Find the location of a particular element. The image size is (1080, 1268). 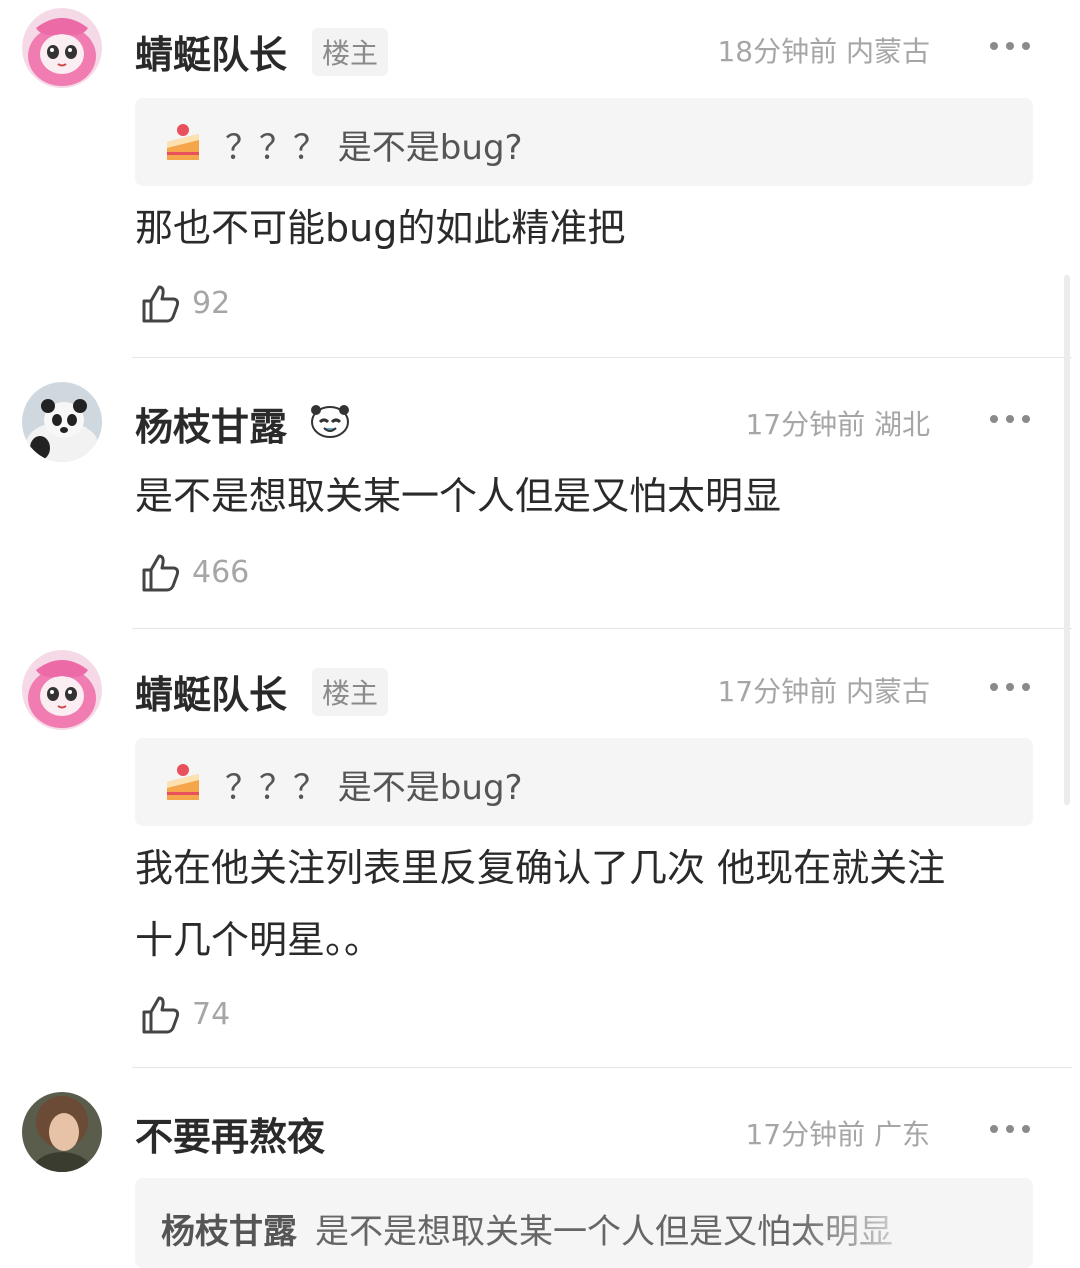

like-count: 466 is located at coordinates (221, 572).